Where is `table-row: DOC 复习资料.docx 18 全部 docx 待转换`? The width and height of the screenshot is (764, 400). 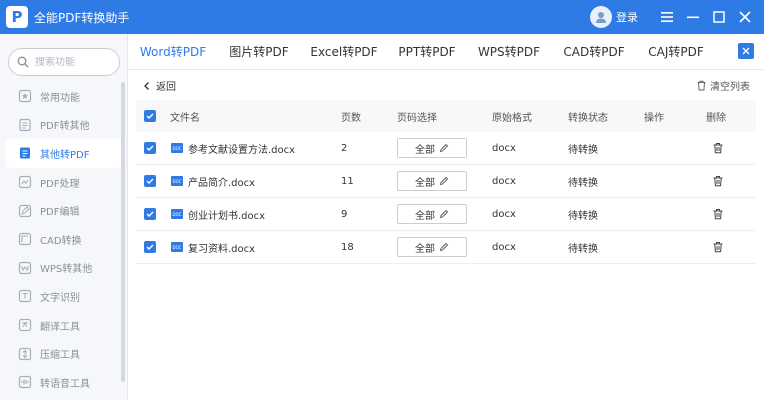
table-row: DOC 复习资料.docx 18 全部 docx 待转换 is located at coordinates (446, 247).